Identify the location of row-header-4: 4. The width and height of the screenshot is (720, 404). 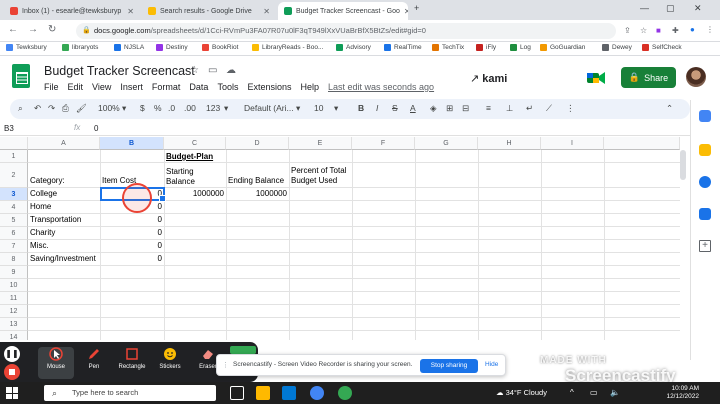
(14, 207).